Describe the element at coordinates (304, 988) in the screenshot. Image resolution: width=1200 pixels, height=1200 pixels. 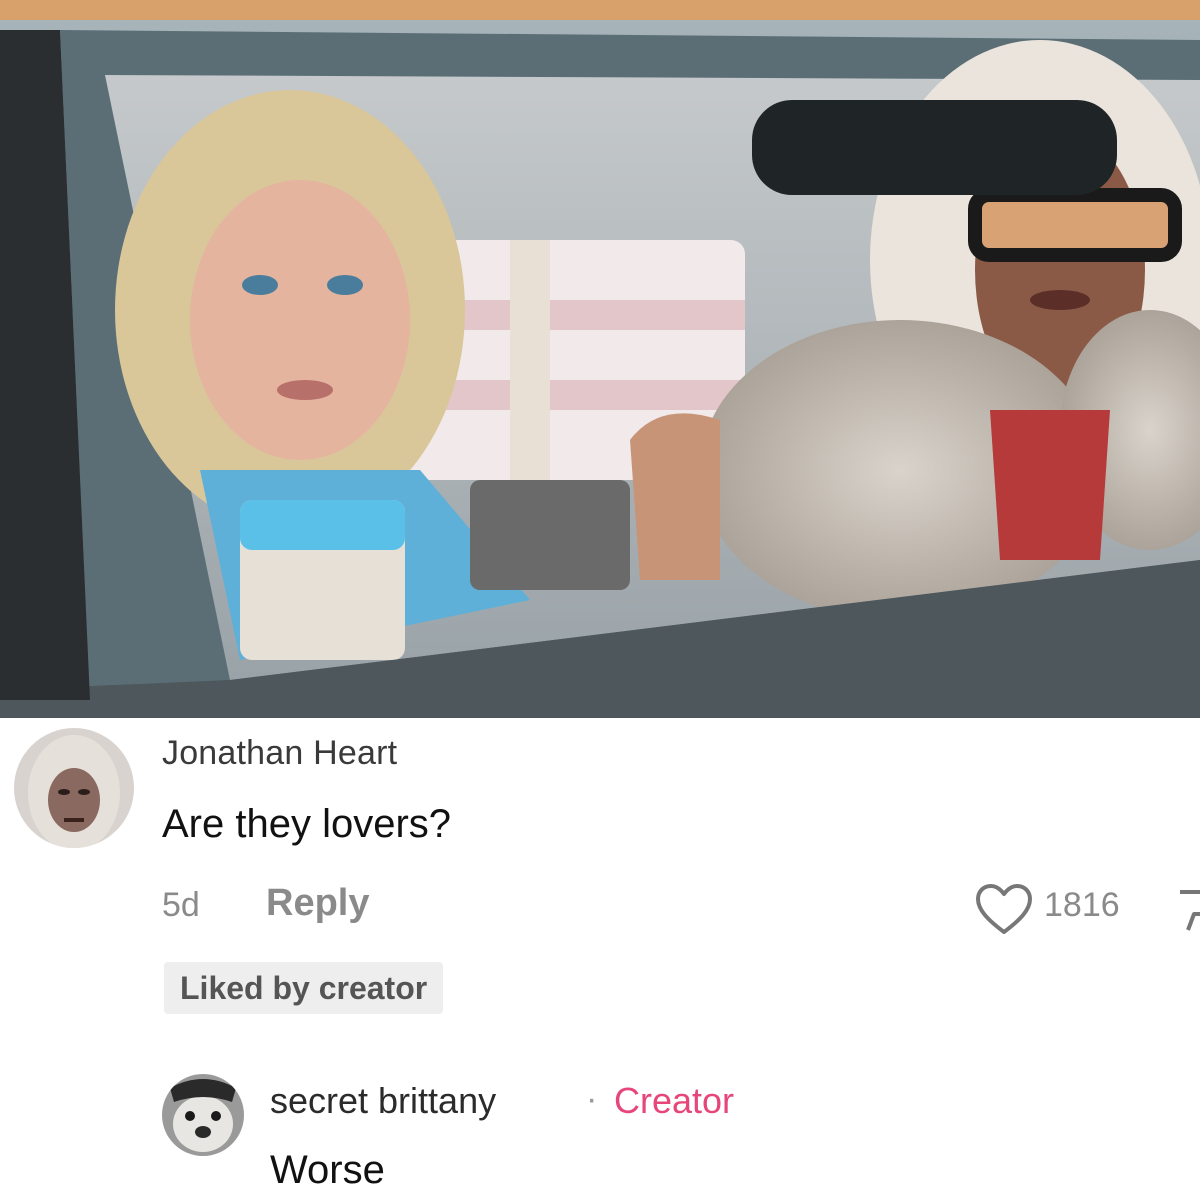
I see `liked-by-creator-badge: Liked by creator` at that location.